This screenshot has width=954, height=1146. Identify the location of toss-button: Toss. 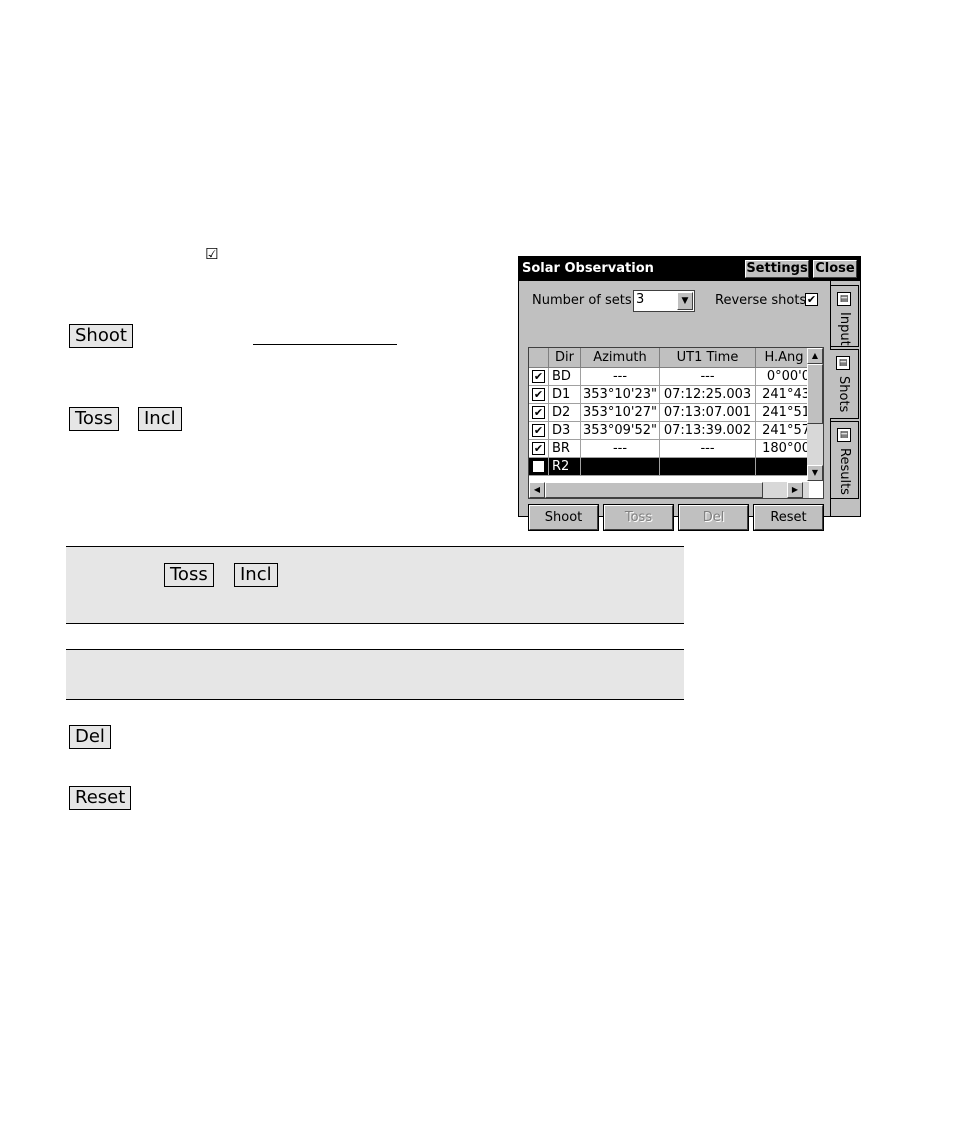
(638, 517).